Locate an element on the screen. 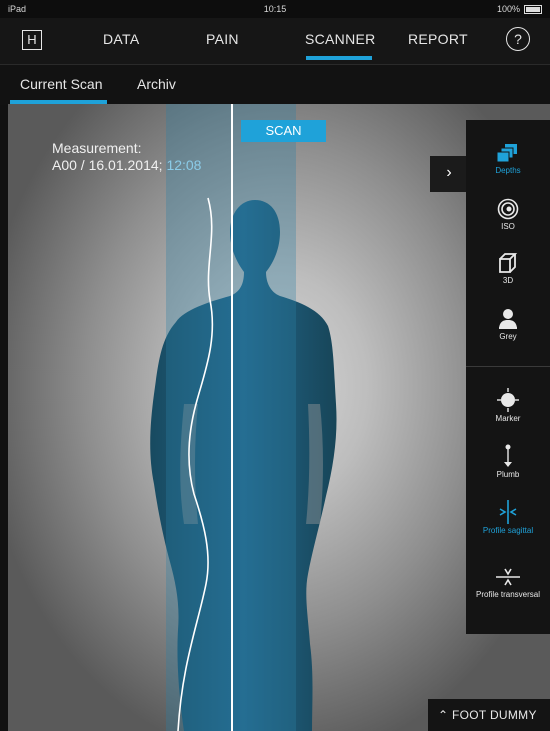 The width and height of the screenshot is (550, 731). measurement-heading: Measurement: is located at coordinates (97, 148).